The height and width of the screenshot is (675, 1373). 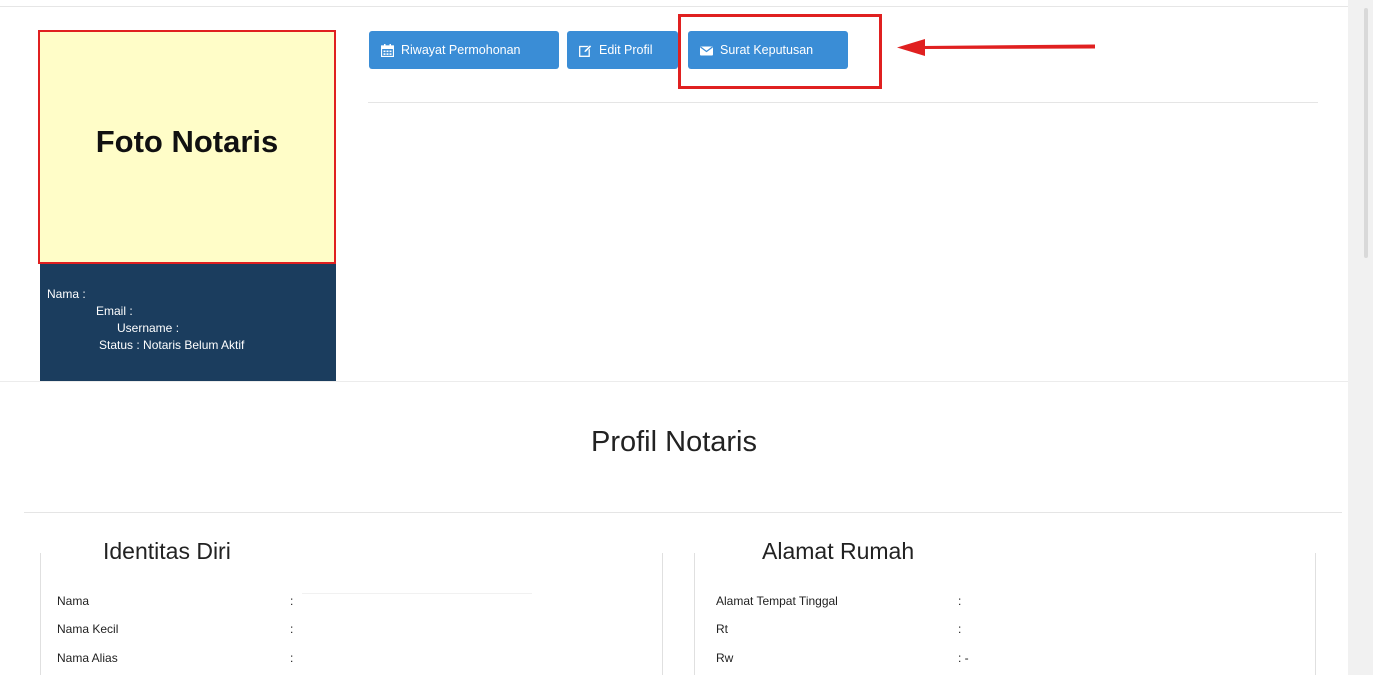 What do you see at coordinates (674, 442) in the screenshot?
I see `page-title: Profil Notaris` at bounding box center [674, 442].